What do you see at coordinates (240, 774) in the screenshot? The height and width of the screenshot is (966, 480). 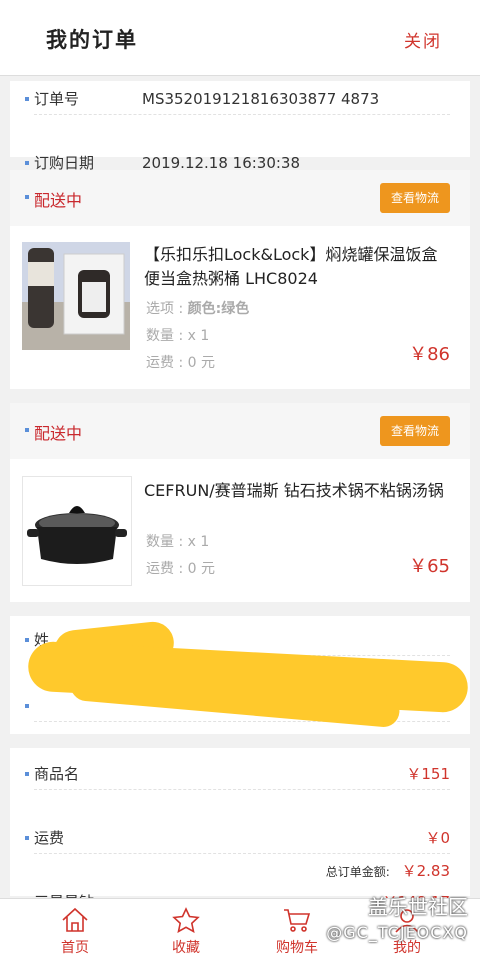 I see `summary-items-row: 商品名 ￥151` at bounding box center [240, 774].